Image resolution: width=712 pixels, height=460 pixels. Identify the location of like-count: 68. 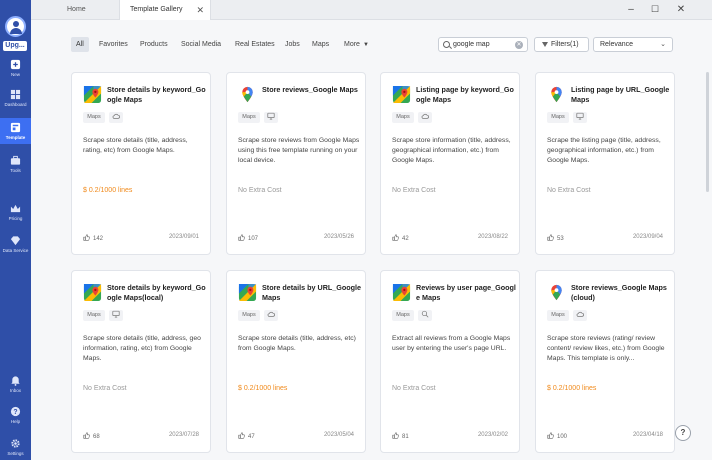
(96, 437).